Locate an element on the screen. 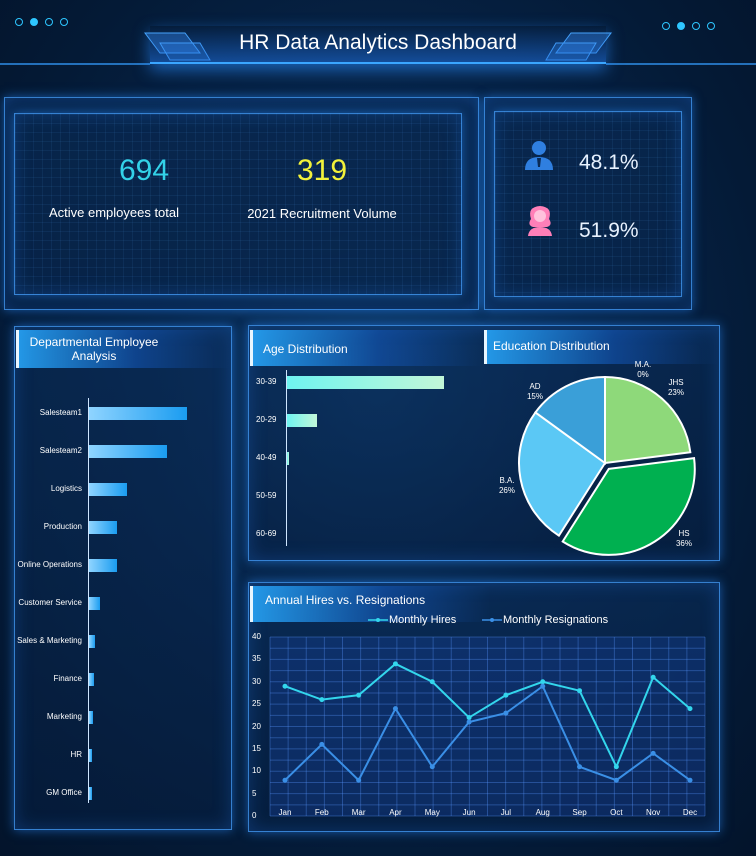 This screenshot has width=756, height=856. department-header: Departmental Employee Analysis is located at coordinates (123, 349).